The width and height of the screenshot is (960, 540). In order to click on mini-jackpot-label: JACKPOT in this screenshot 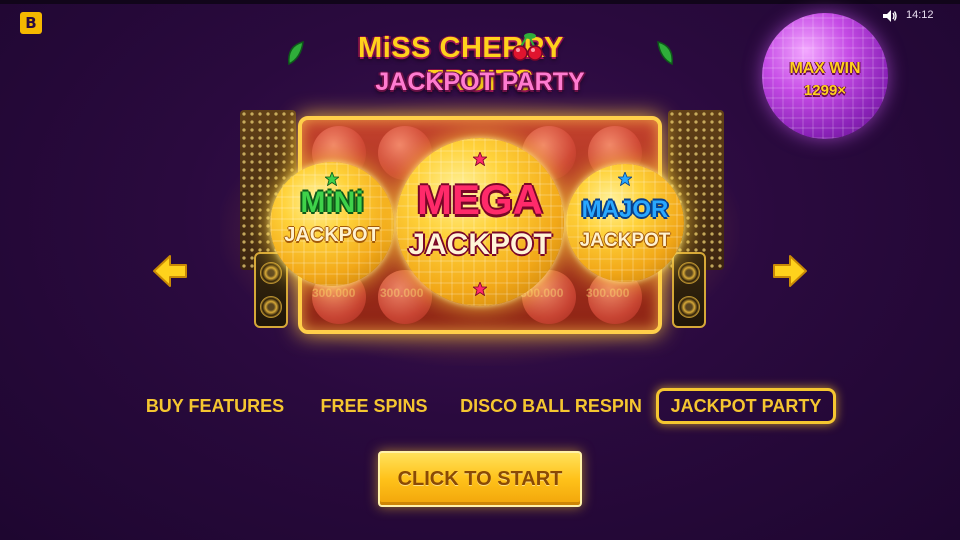, I will do `click(332, 235)`.